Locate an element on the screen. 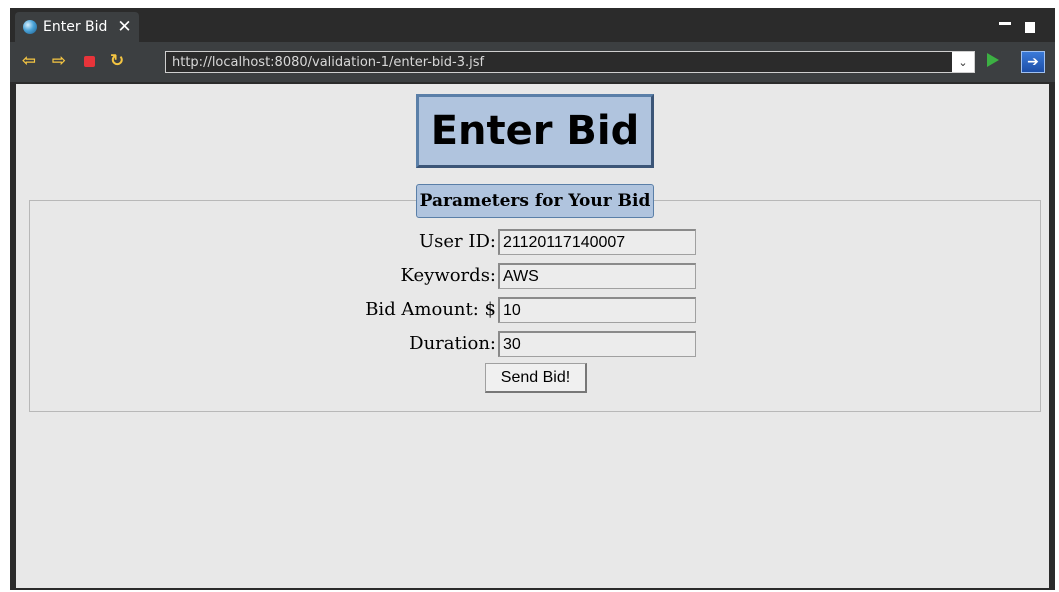  url-input is located at coordinates (562, 62).